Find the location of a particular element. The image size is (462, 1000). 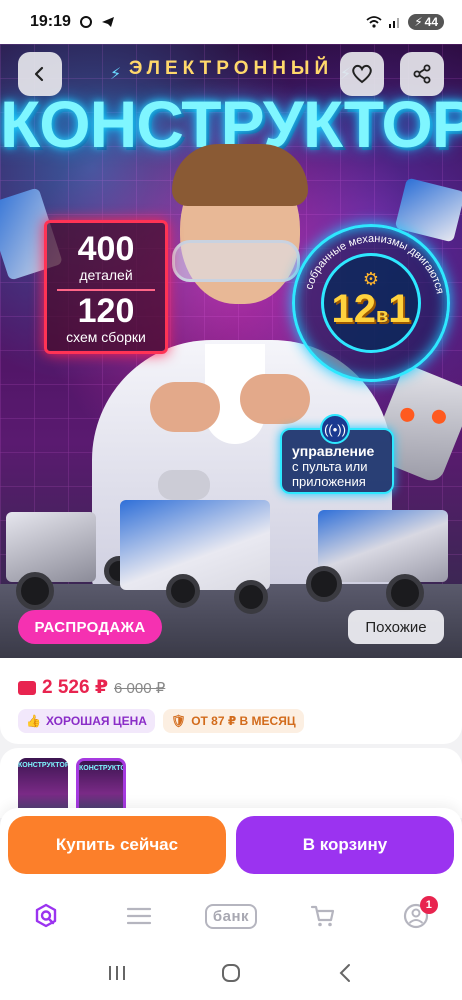

installment-label: ОТ 87 ₽ В МЕСЯЦ is located at coordinates (243, 721).